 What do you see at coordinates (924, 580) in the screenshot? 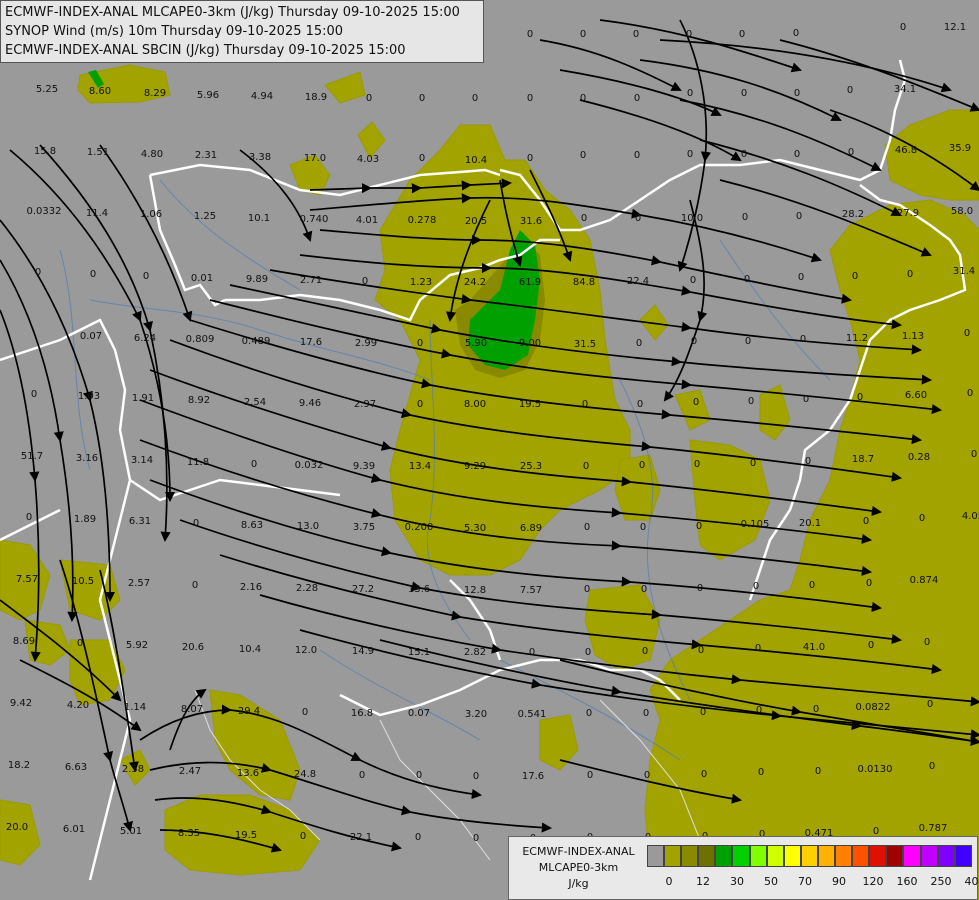
I see `cin-value-label: 0.874` at bounding box center [924, 580].